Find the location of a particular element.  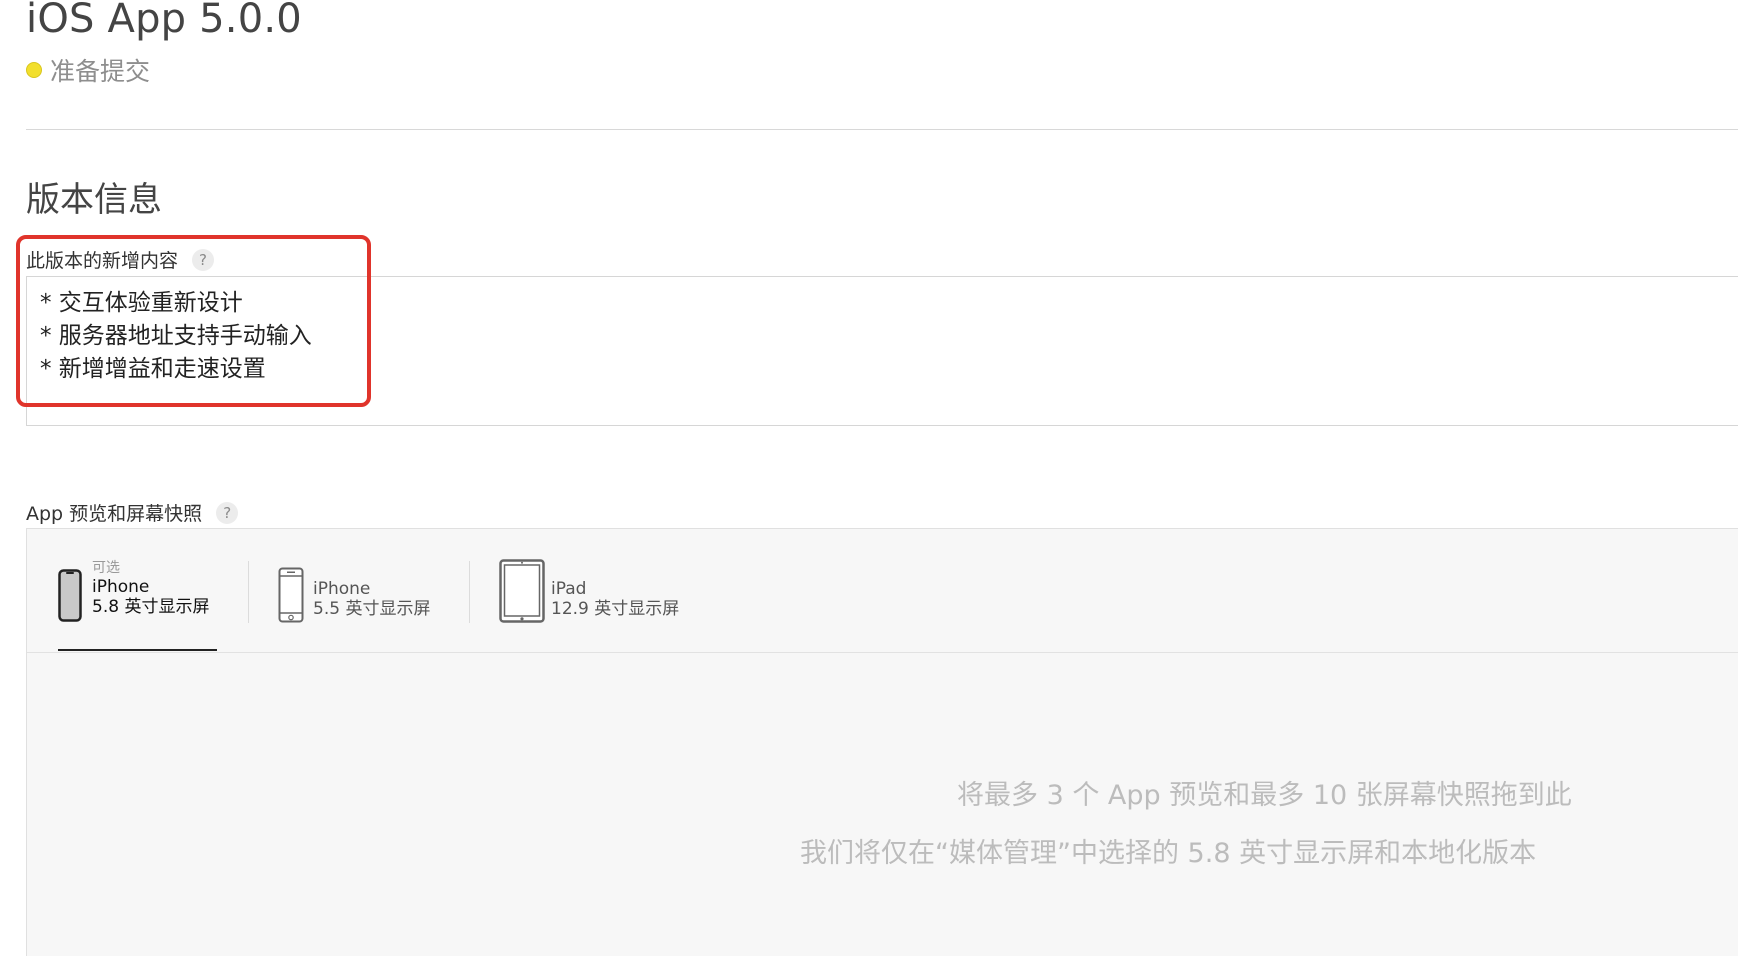

status-text: 准备提交 is located at coordinates (100, 71).